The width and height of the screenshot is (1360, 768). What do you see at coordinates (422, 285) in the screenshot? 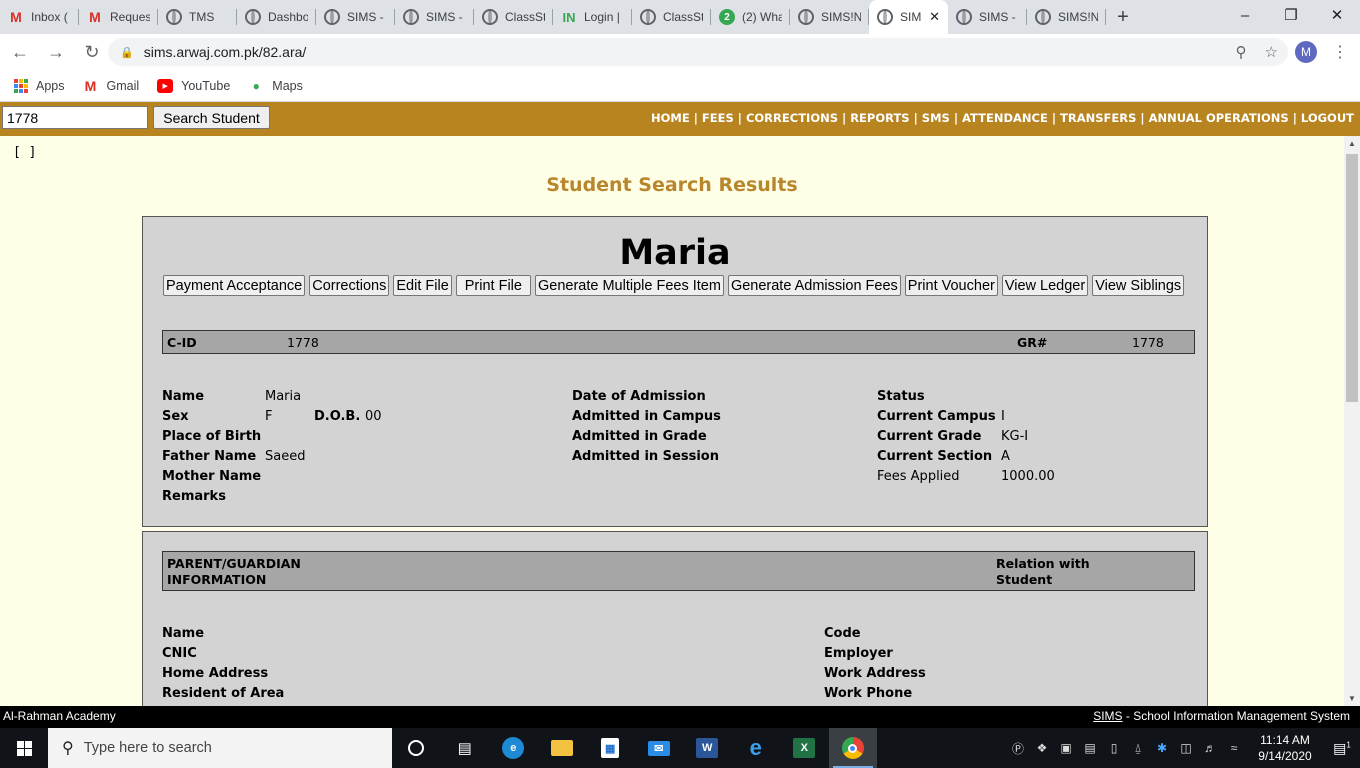
I see `edit-file-button: Edit File` at bounding box center [422, 285].